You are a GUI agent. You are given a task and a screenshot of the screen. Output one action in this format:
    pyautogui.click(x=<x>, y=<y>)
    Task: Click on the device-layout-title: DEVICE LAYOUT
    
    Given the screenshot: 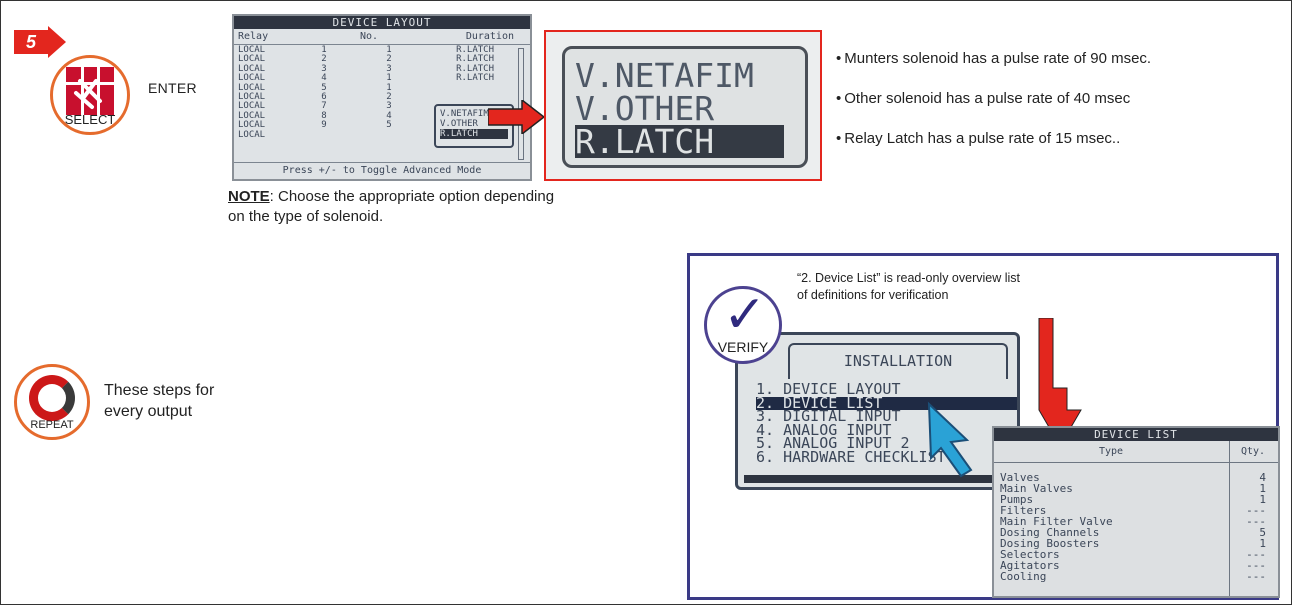 What is the action you would take?
    pyautogui.click(x=382, y=22)
    